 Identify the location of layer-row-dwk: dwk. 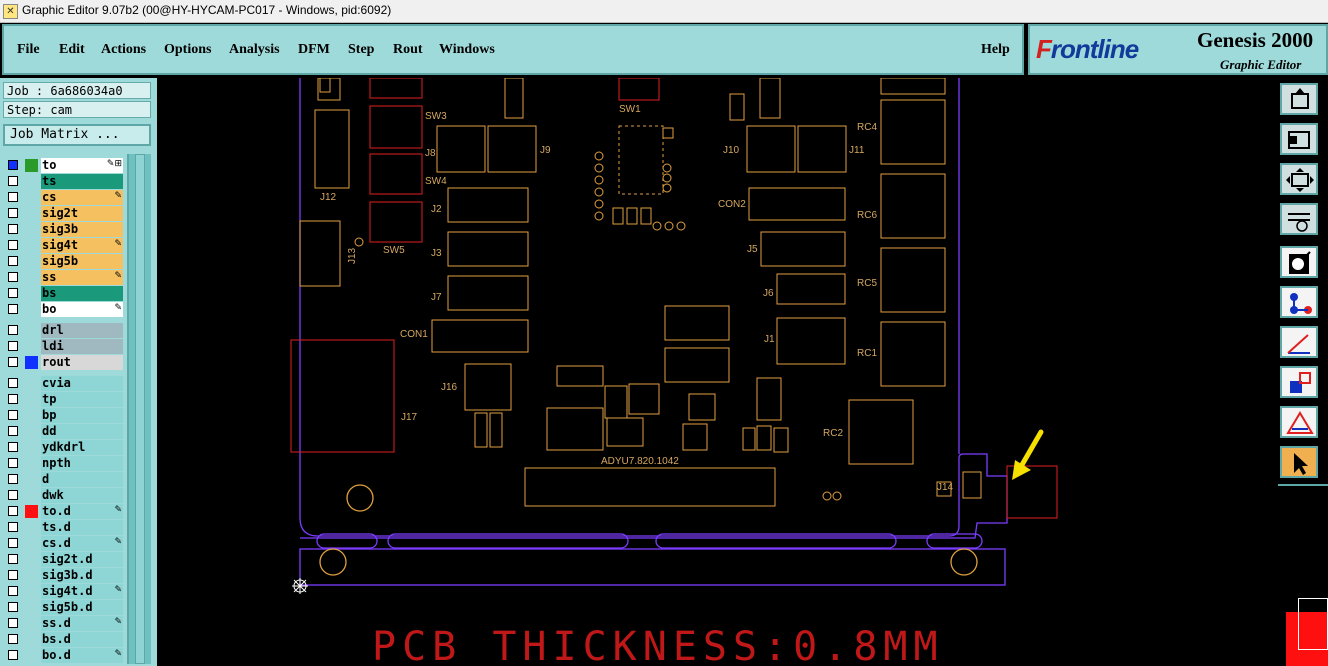
(65, 496).